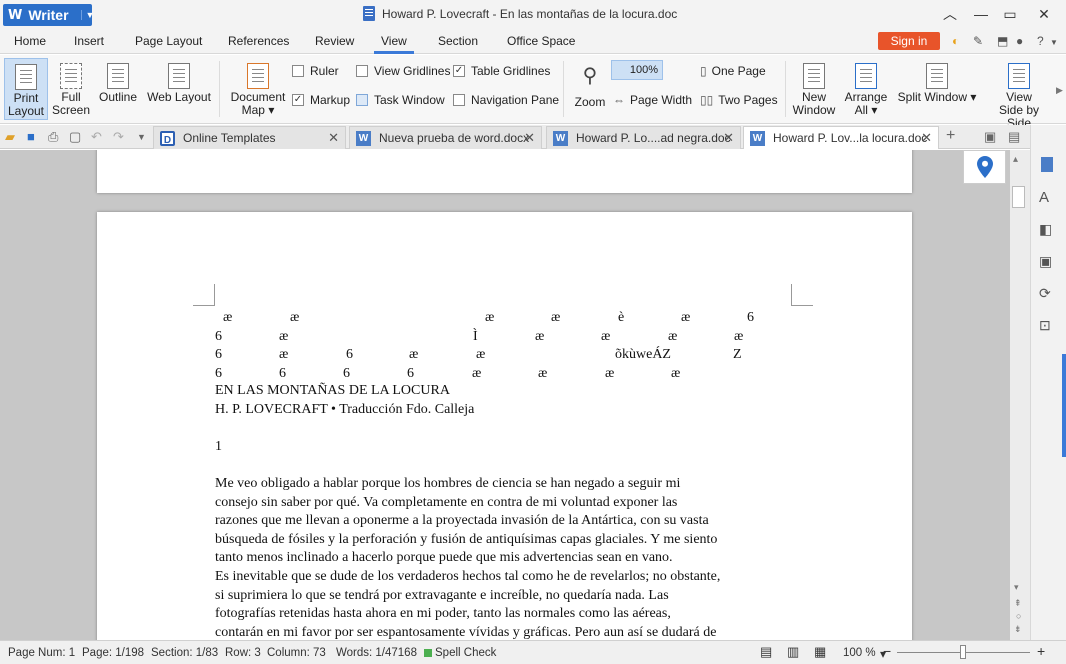 This screenshot has height=664, width=1066. What do you see at coordinates (179, 89) in the screenshot?
I see `web-layout-button: Web Layout` at bounding box center [179, 89].